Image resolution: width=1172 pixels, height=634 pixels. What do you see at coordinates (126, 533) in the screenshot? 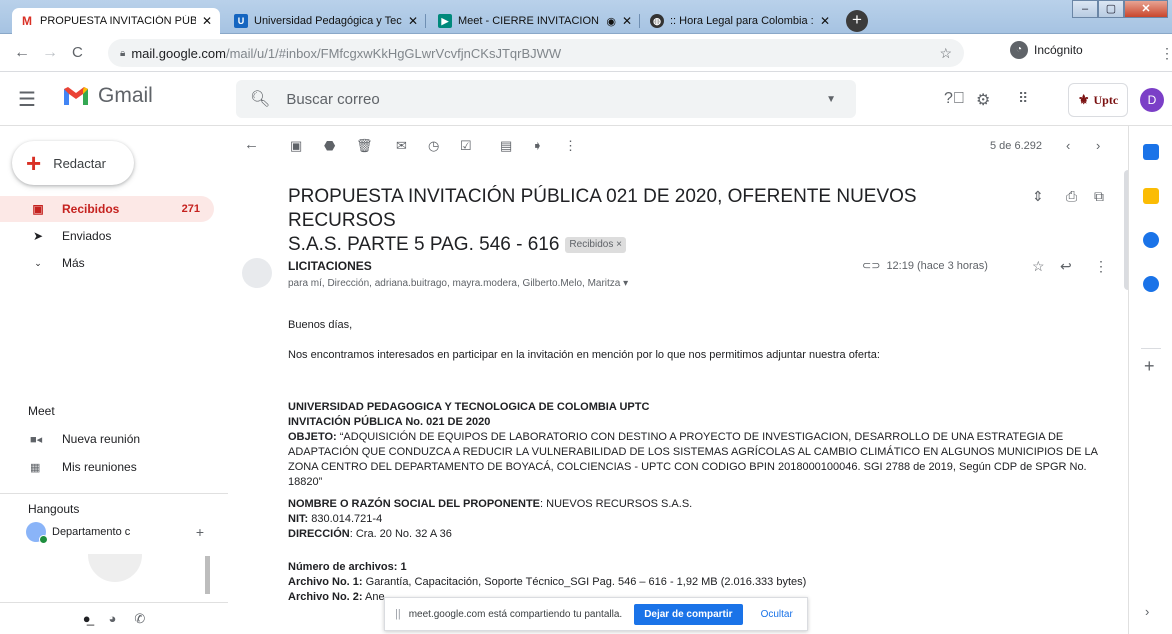
I see `hangouts-user: Departamento c +` at bounding box center [126, 533].